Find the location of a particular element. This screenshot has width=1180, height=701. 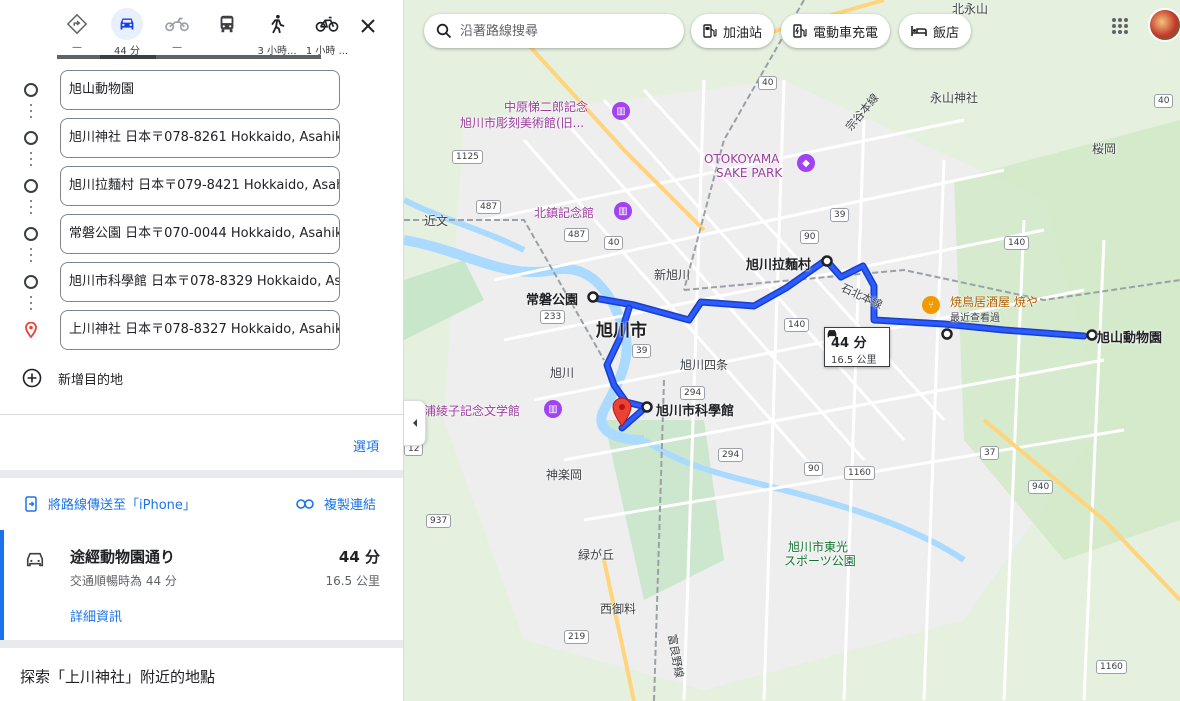

map-label-science: 旭川市科學館 is located at coordinates (695, 409).